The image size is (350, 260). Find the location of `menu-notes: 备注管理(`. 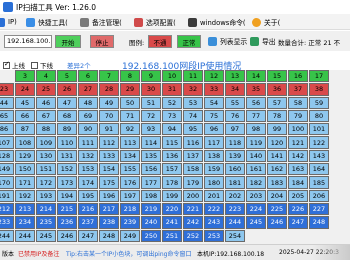

menu-notes: 备注管理( is located at coordinates (101, 22).